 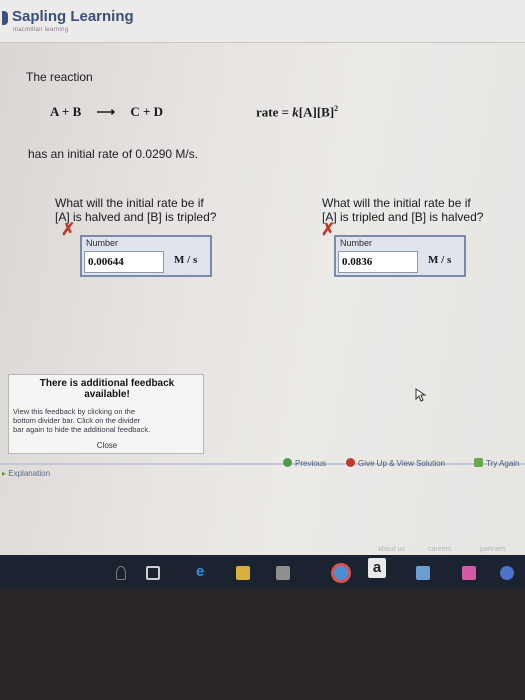 What do you see at coordinates (469, 573) in the screenshot?
I see `app-icon` at bounding box center [469, 573].